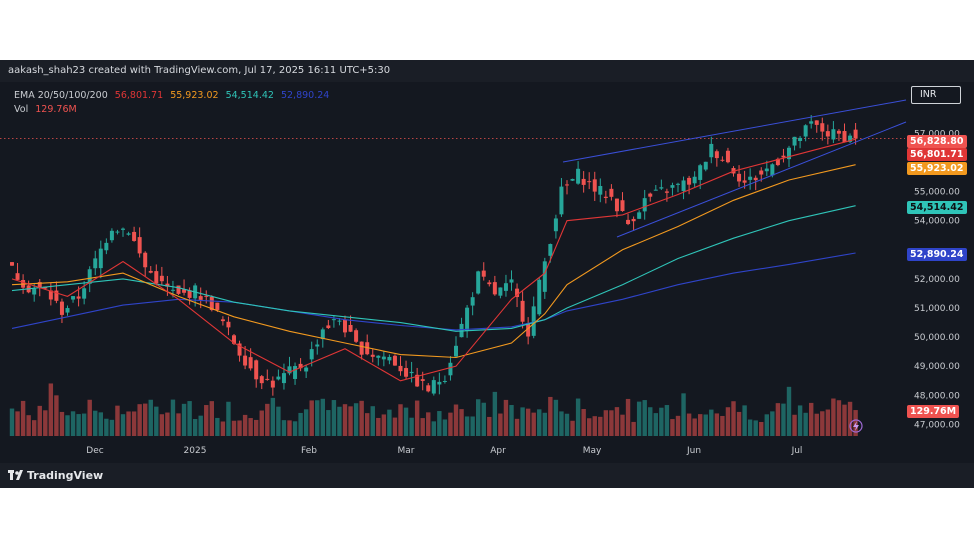 Image resolution: width=974 pixels, height=548 pixels. What do you see at coordinates (937, 280) in the screenshot?
I see `y-tick-label: 52,000.00` at bounding box center [937, 280].